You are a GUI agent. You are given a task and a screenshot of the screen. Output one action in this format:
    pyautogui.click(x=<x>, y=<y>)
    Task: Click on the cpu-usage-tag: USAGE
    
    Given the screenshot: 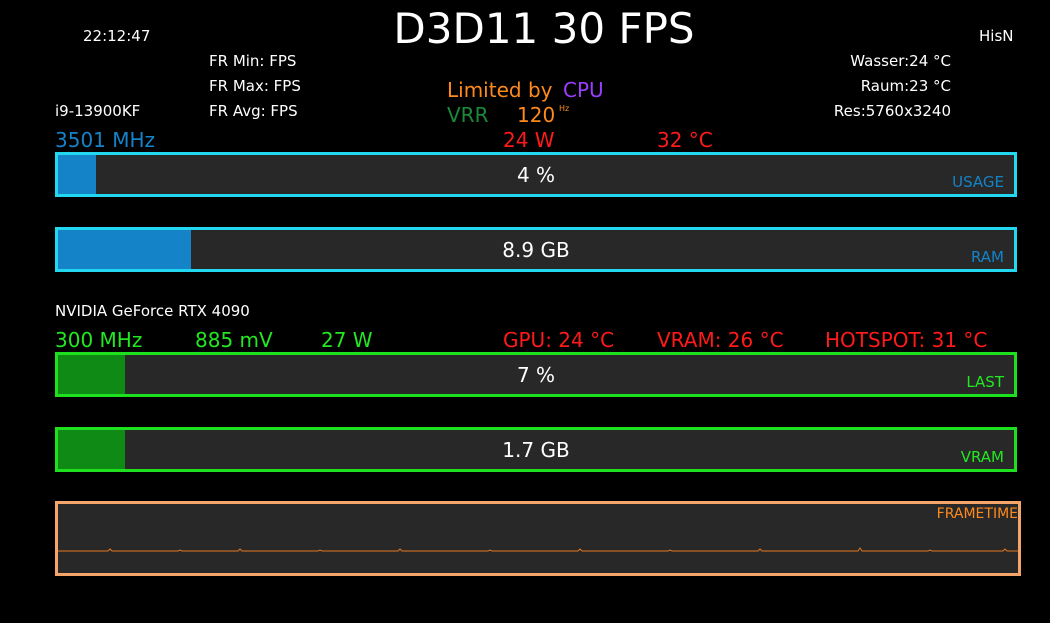 What is the action you would take?
    pyautogui.click(x=978, y=182)
    